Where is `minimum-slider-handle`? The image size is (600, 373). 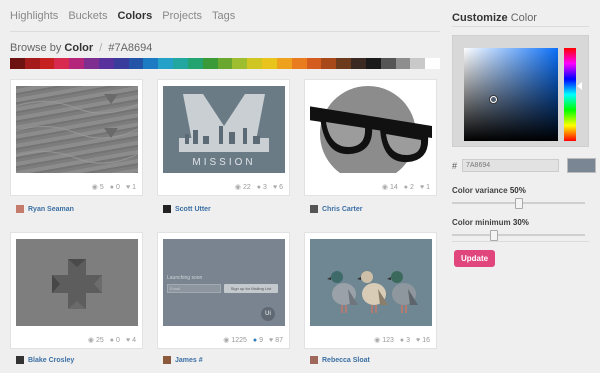 minimum-slider-handle is located at coordinates (493, 235).